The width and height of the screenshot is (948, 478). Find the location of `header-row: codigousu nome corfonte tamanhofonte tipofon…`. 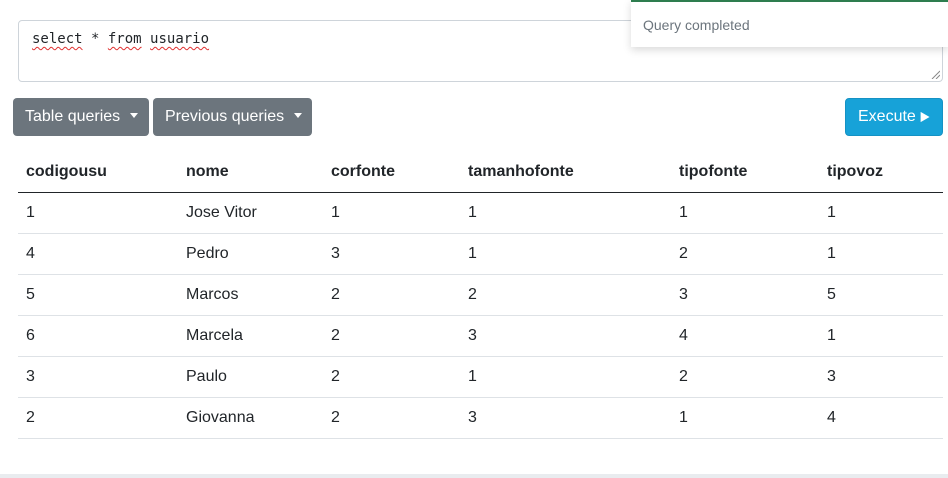

header-row: codigousu nome corfonte tamanhofonte tipofon… is located at coordinates (480, 172).